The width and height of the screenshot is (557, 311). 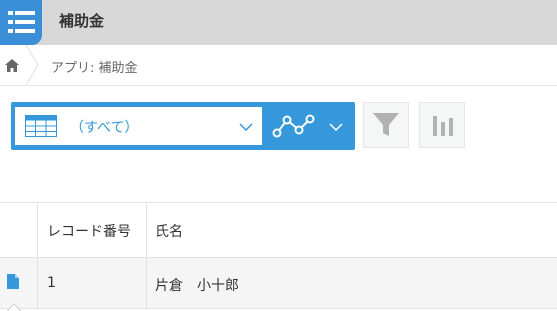 I want to click on column-header-name: 氏名, so click(x=169, y=231).